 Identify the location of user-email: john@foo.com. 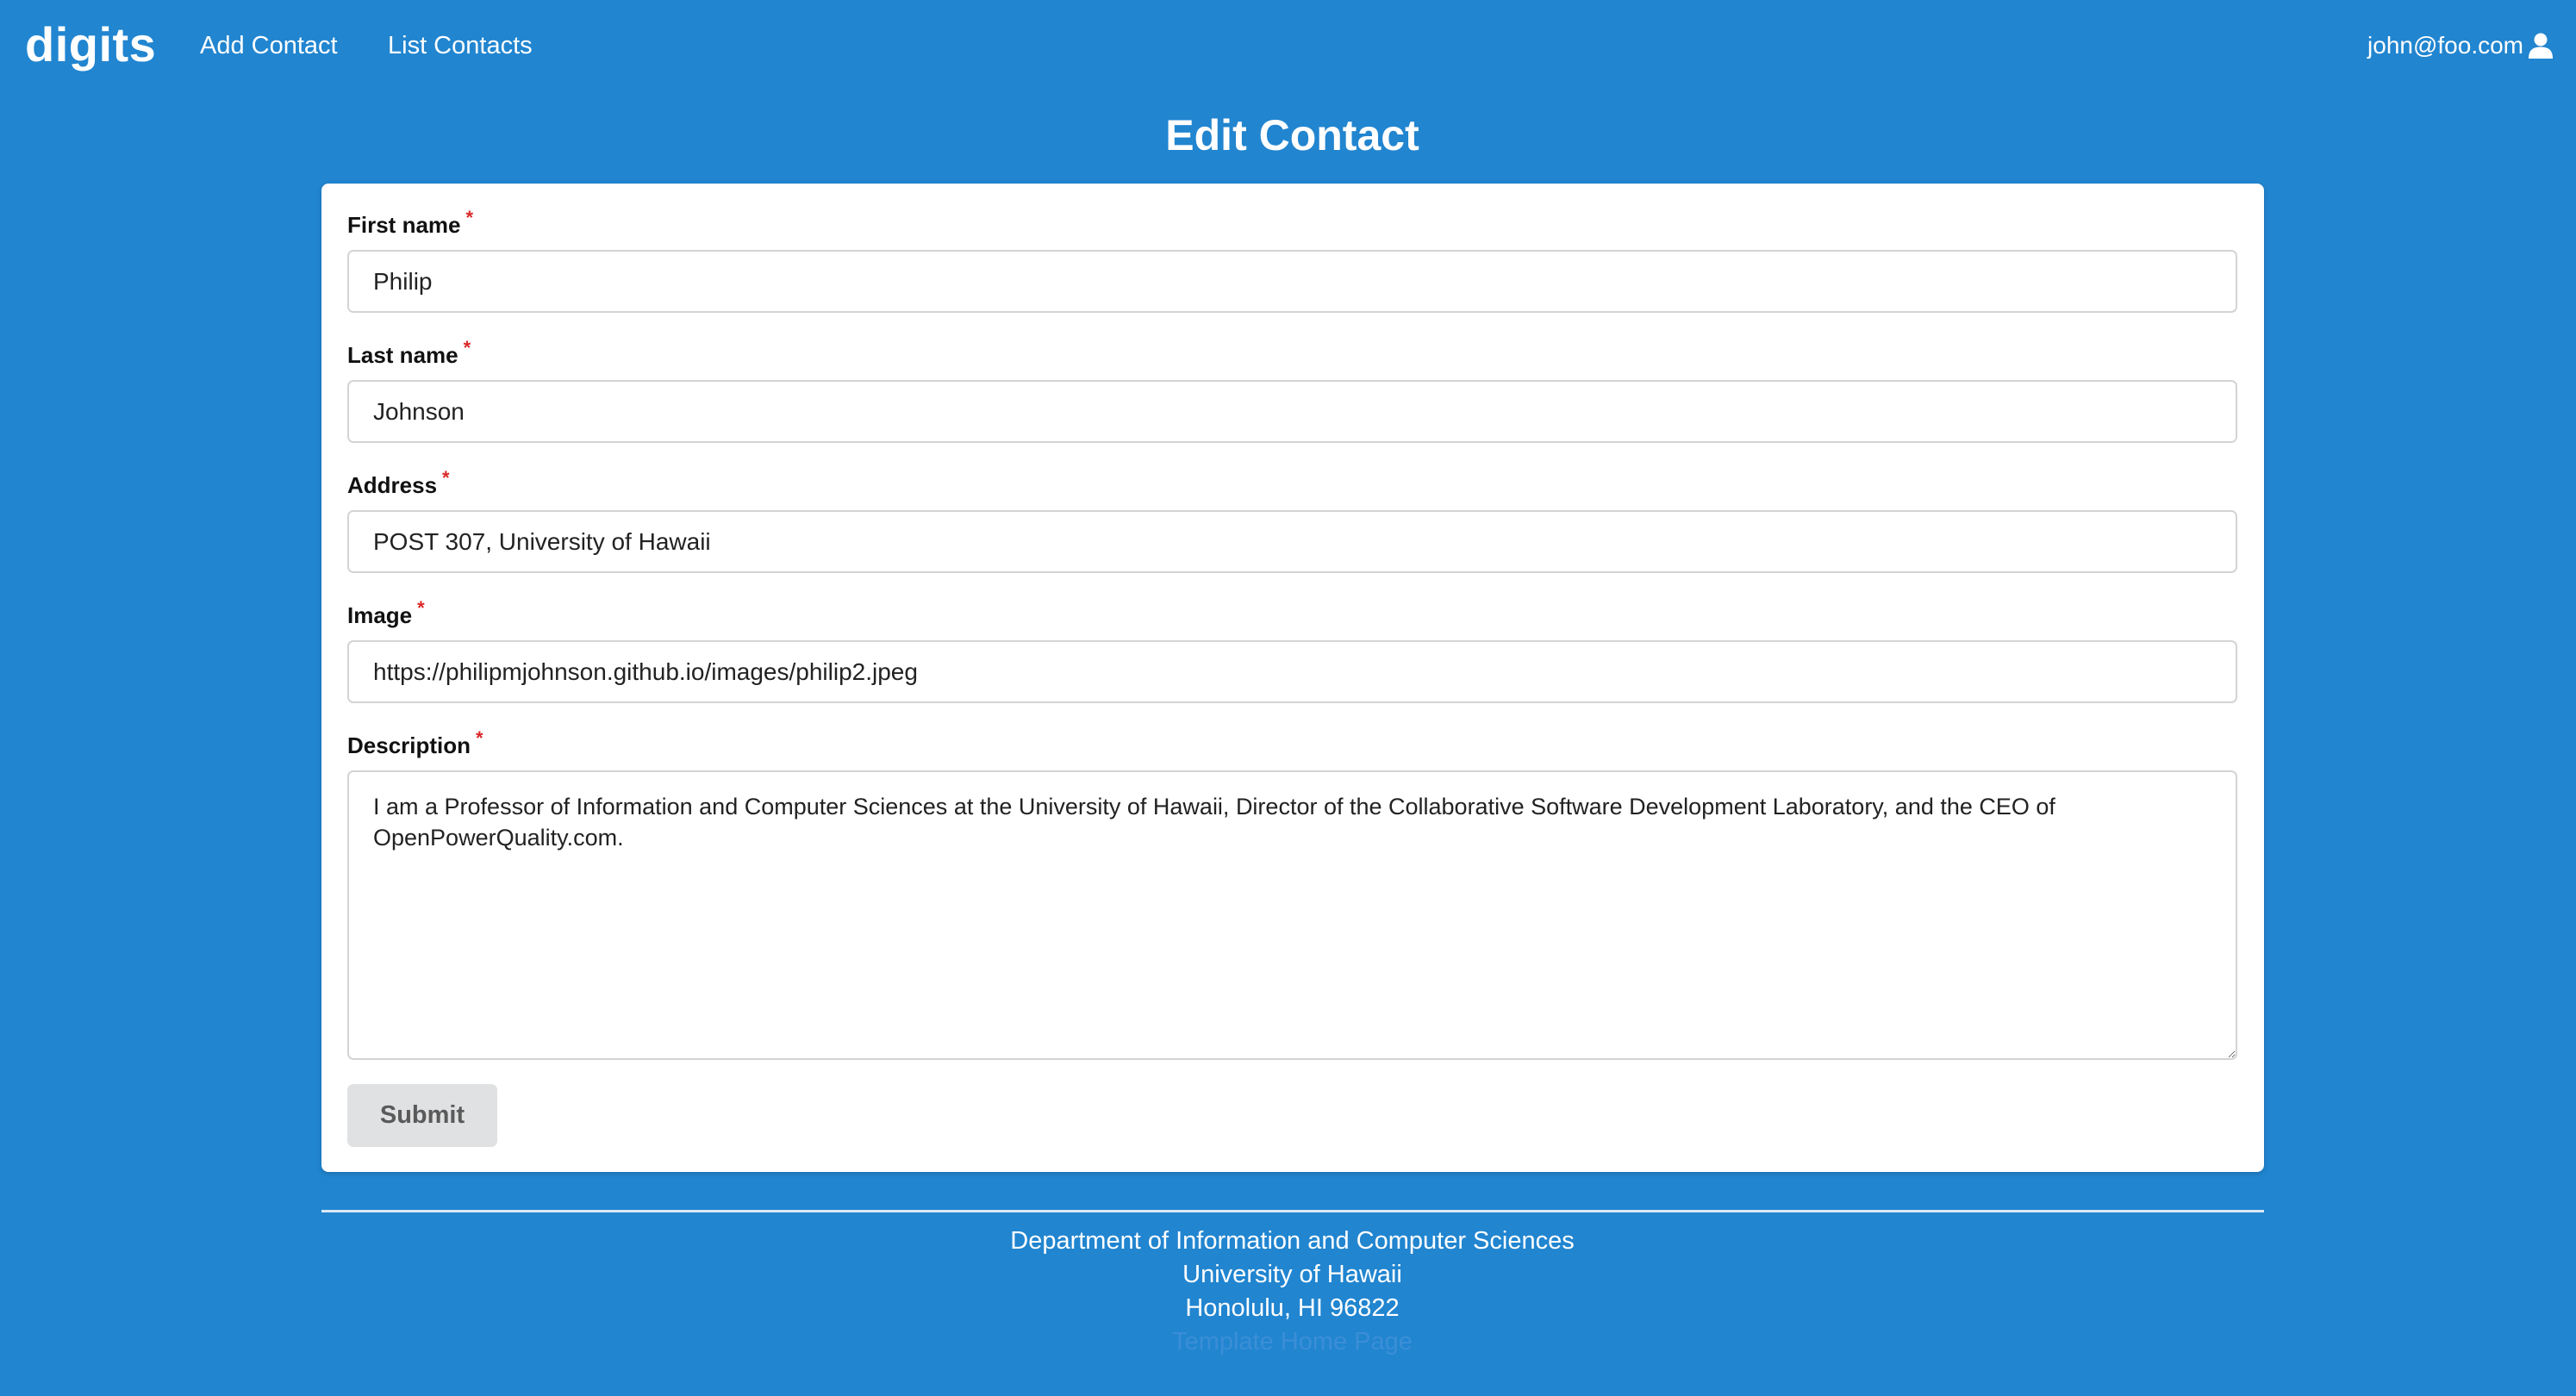
(2445, 45).